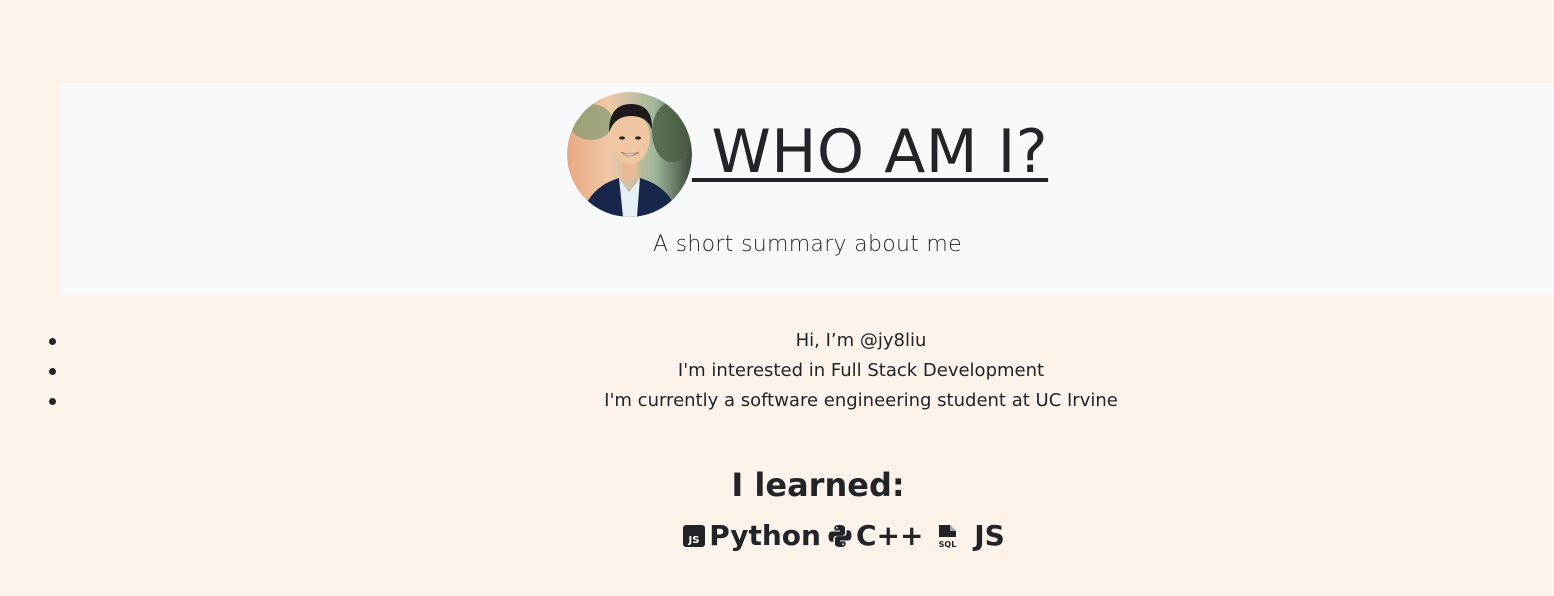 This screenshot has height=596, width=1554. Describe the element at coordinates (861, 370) in the screenshot. I see `list-item-text: I'm interested in Full Stack Development` at that location.